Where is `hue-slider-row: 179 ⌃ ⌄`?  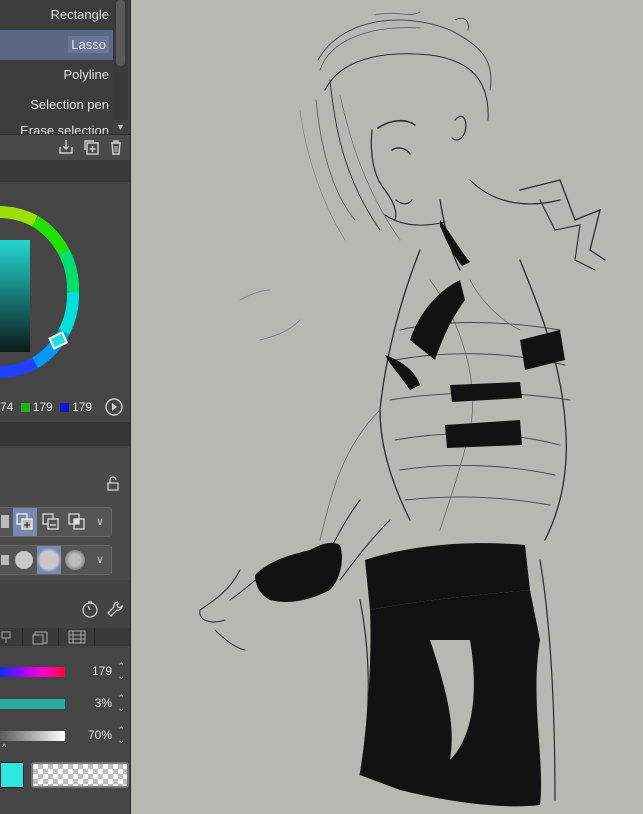 hue-slider-row: 179 ⌃ ⌄ is located at coordinates (65, 672).